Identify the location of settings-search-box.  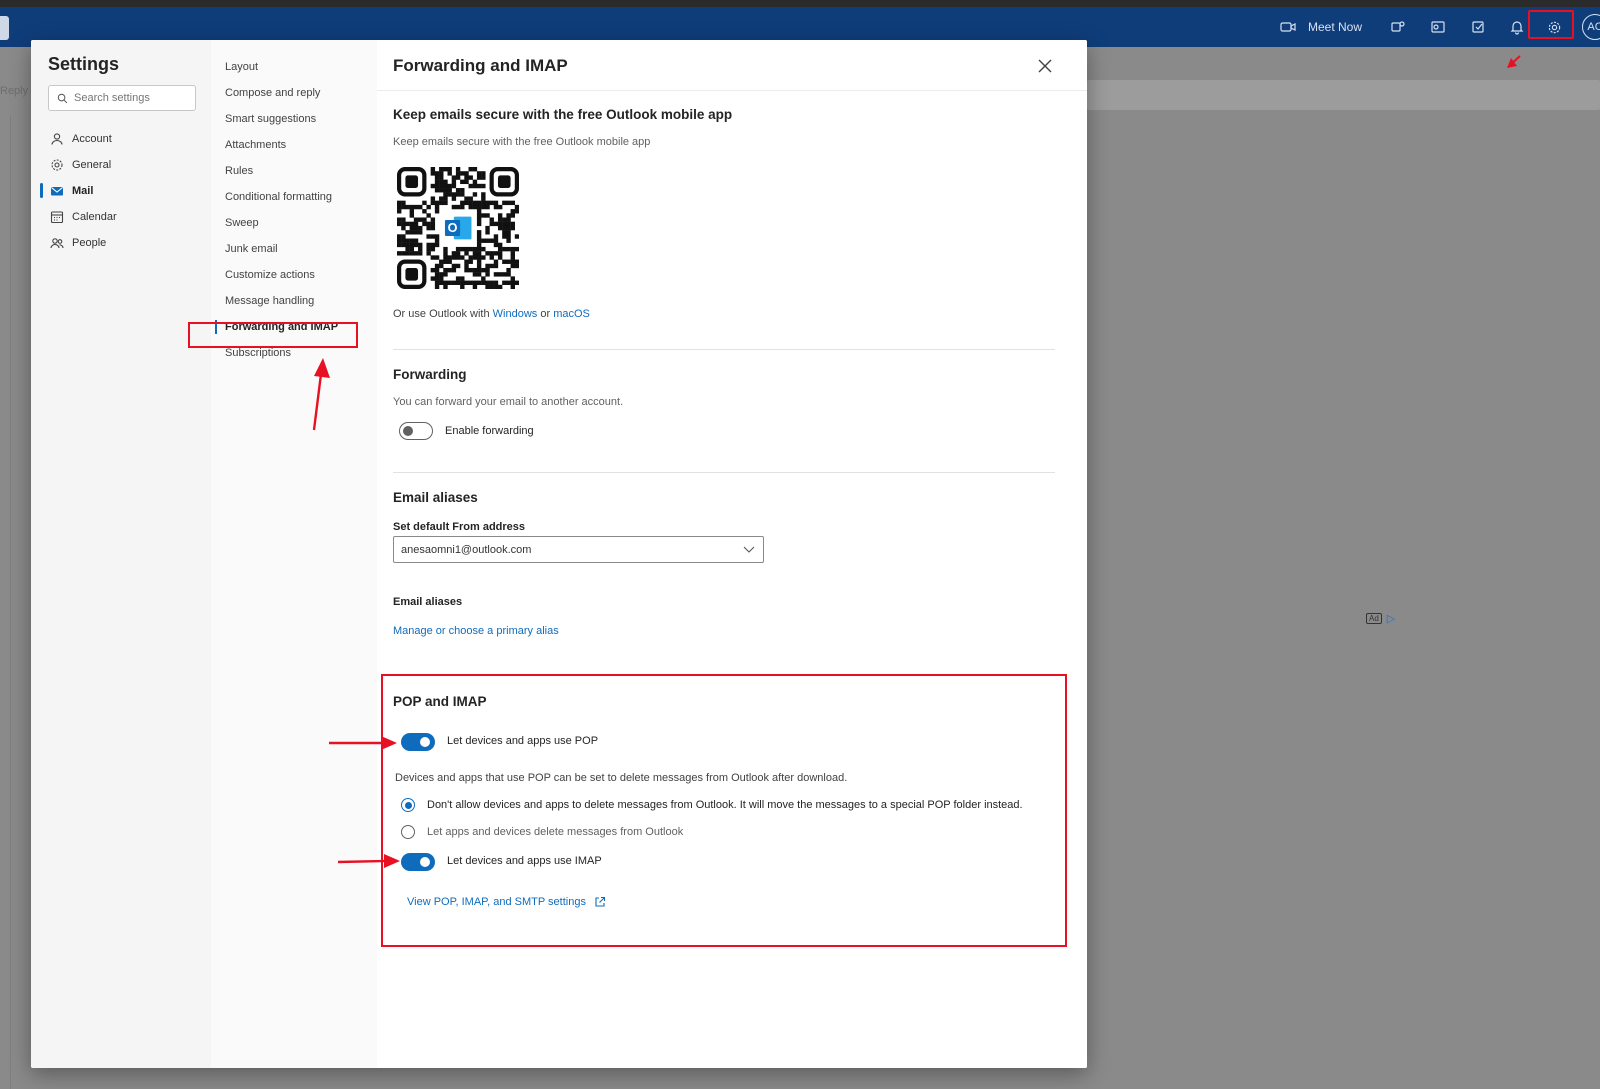
(122, 98).